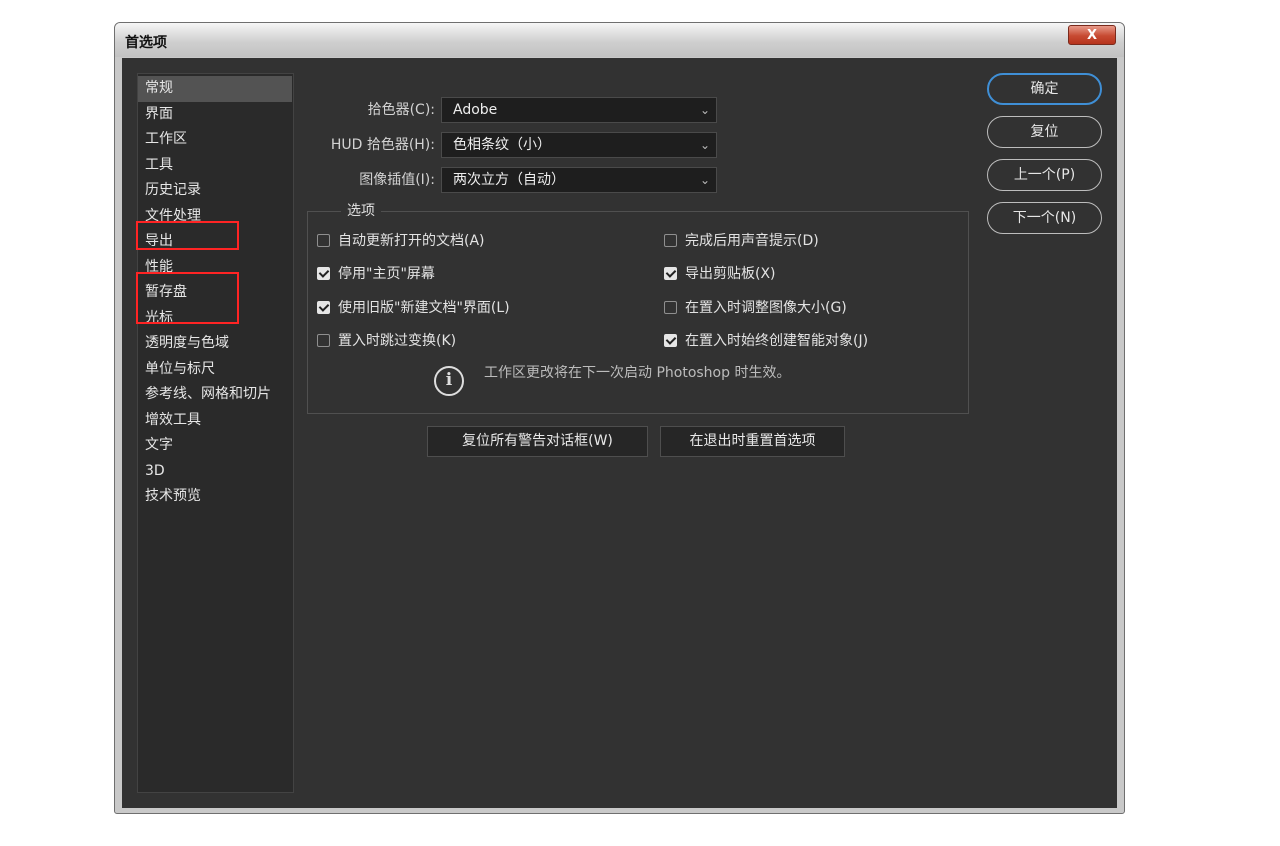  I want to click on resize-on-place-label: 在置入时调整图像大小(G), so click(766, 308).